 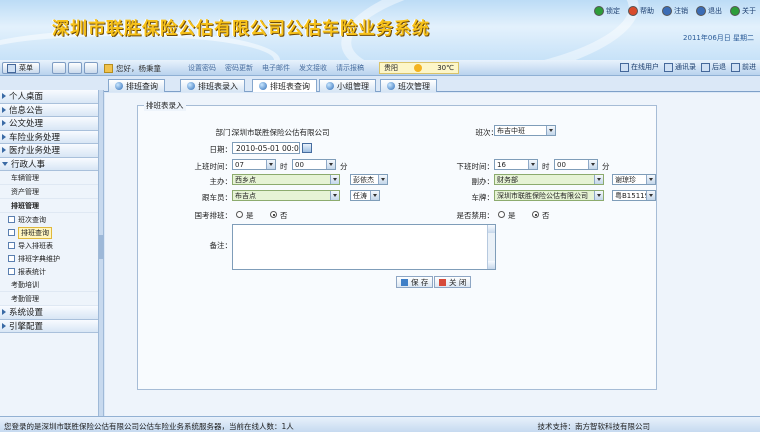 What do you see at coordinates (624, 67) in the screenshot?
I see `users-icon` at bounding box center [624, 67].